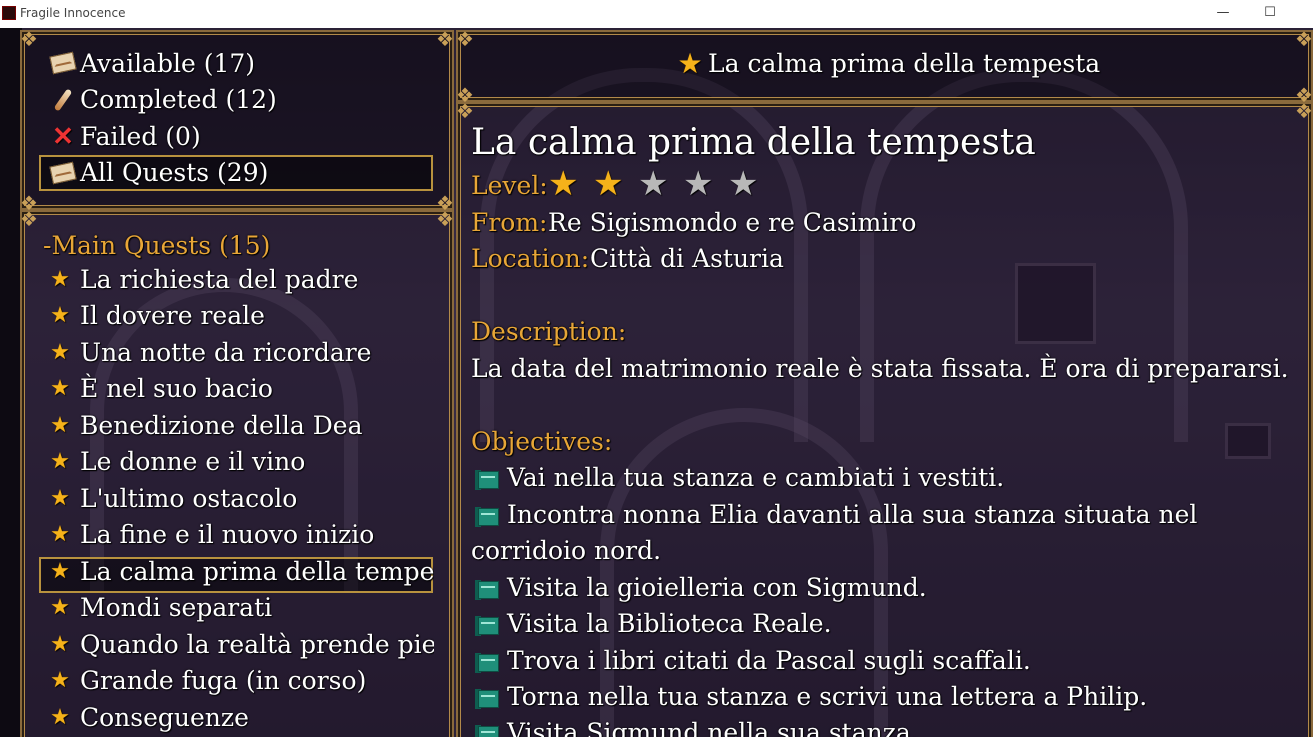 Image resolution: width=1313 pixels, height=737 pixels. What do you see at coordinates (530, 258) in the screenshot?
I see `location-label: Location:` at bounding box center [530, 258].